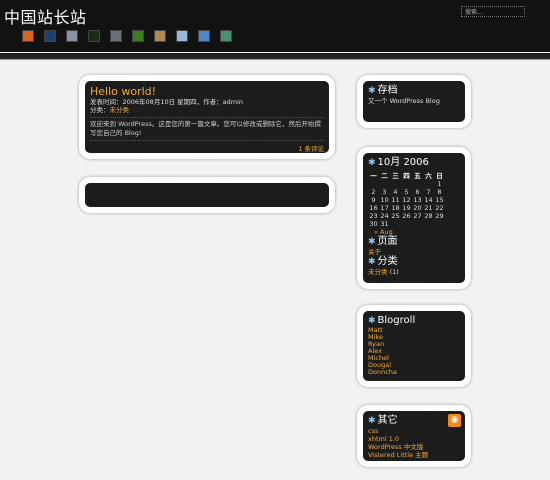  I want to click on calendar-weekday: 一, so click(373, 176).